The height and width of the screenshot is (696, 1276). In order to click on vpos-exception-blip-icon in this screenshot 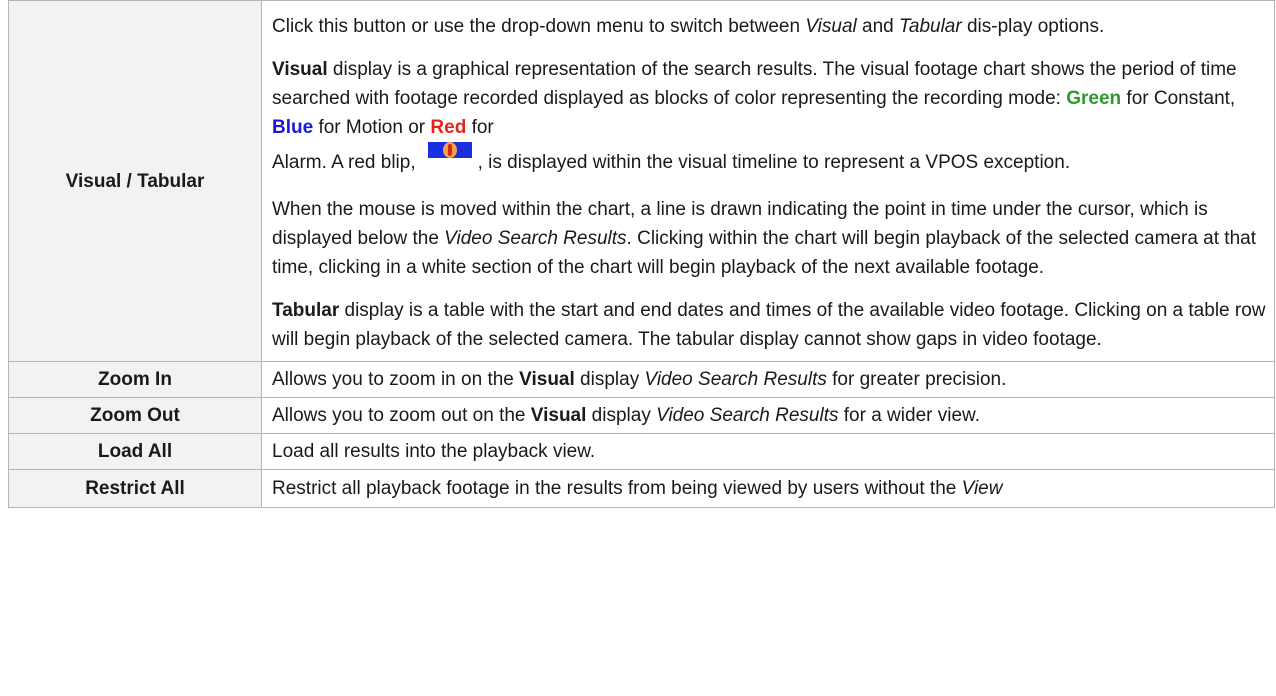, I will do `click(449, 150)`.